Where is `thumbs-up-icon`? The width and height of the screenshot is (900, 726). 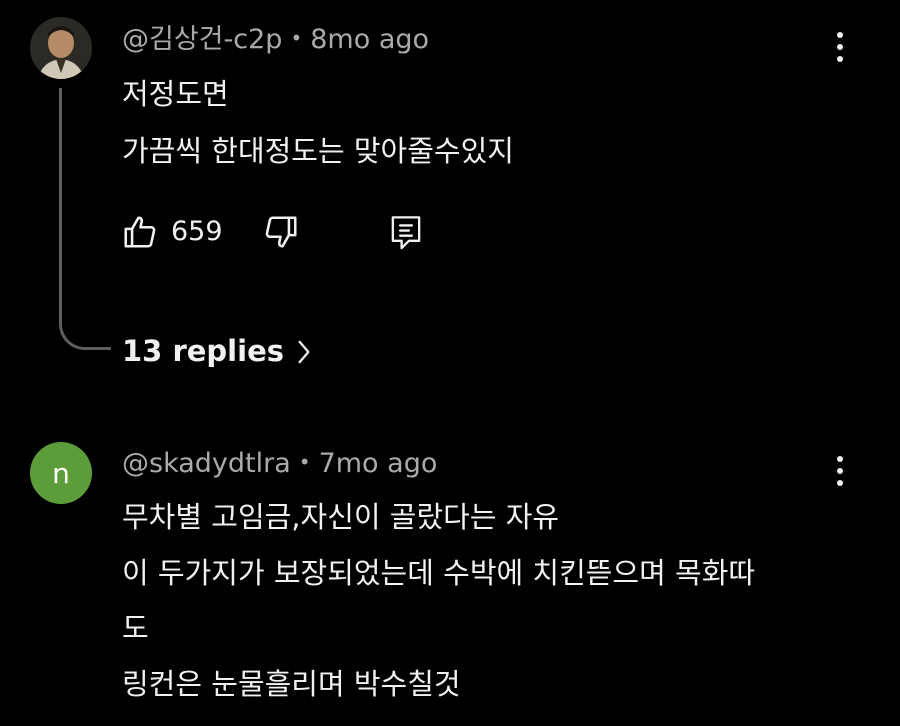 thumbs-up-icon is located at coordinates (140, 232).